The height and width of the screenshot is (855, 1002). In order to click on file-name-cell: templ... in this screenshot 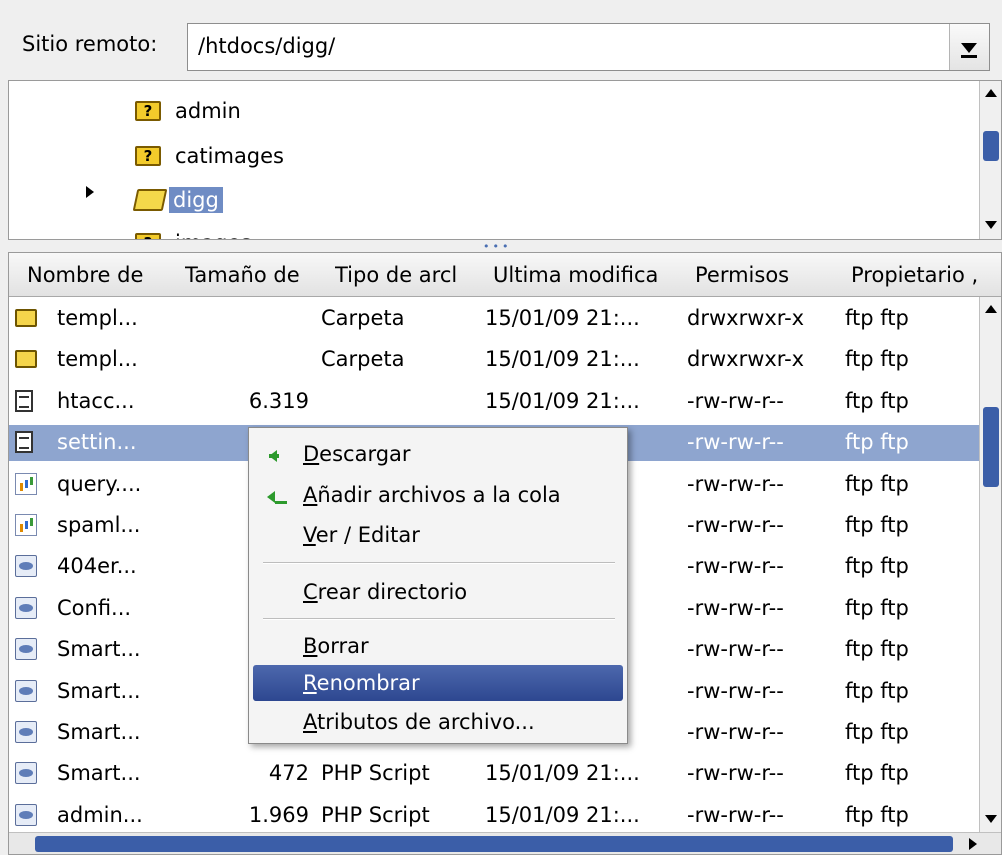, I will do `click(97, 318)`.